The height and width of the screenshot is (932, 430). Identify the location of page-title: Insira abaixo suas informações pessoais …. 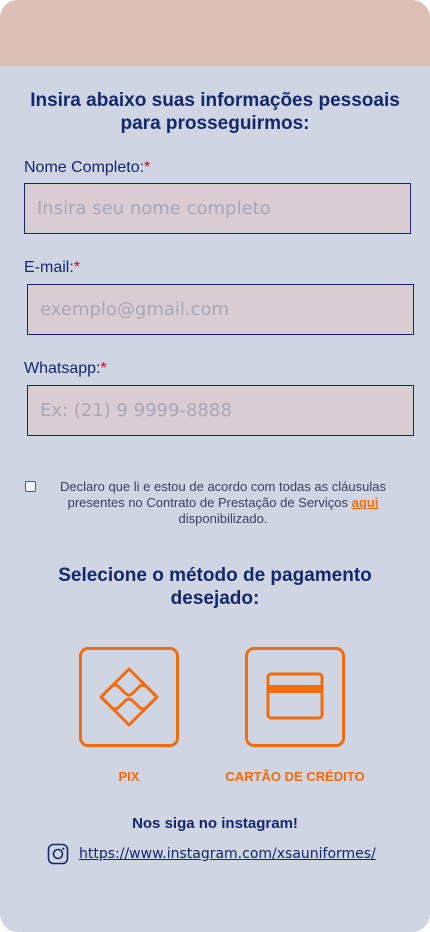
(215, 112).